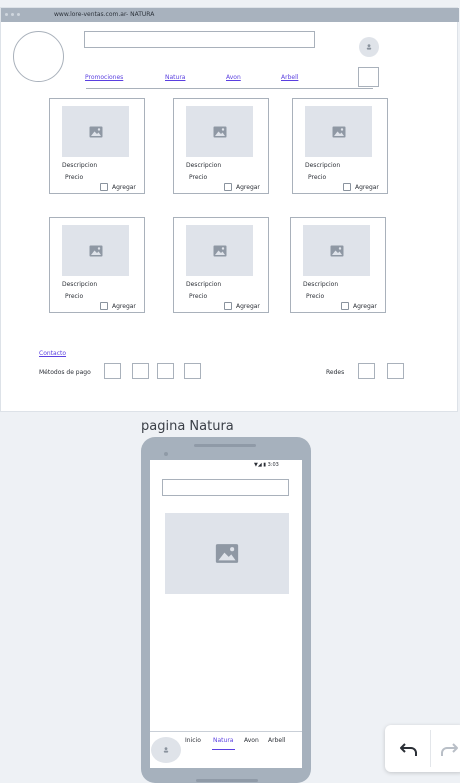 This screenshot has height=783, width=460. What do you see at coordinates (226, 614) in the screenshot?
I see `phone-screen` at bounding box center [226, 614].